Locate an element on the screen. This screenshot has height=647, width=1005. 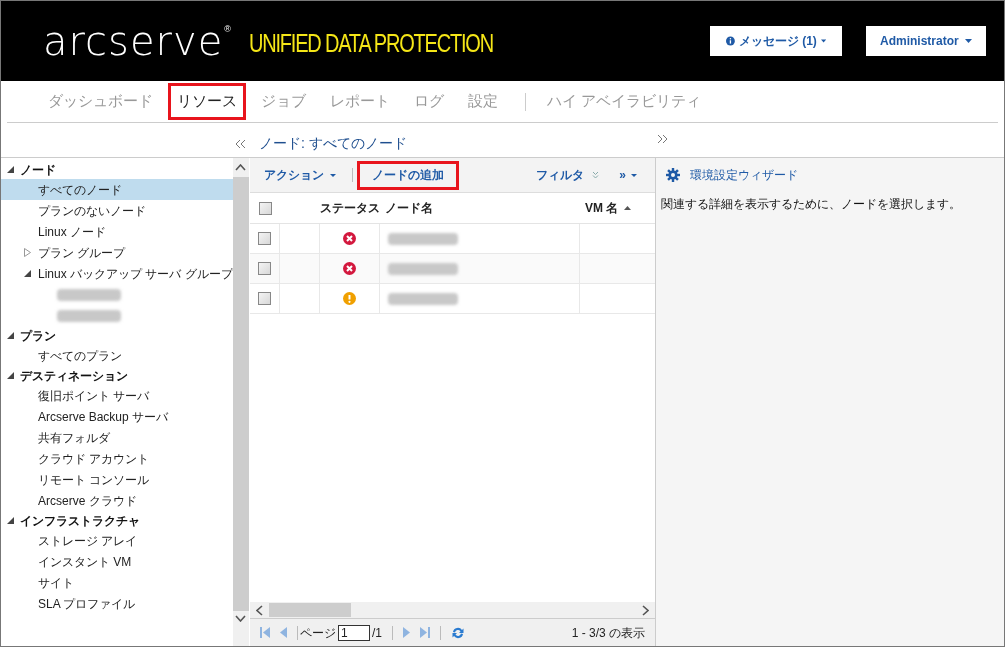
scroll-left-icon is located at coordinates (259, 610).